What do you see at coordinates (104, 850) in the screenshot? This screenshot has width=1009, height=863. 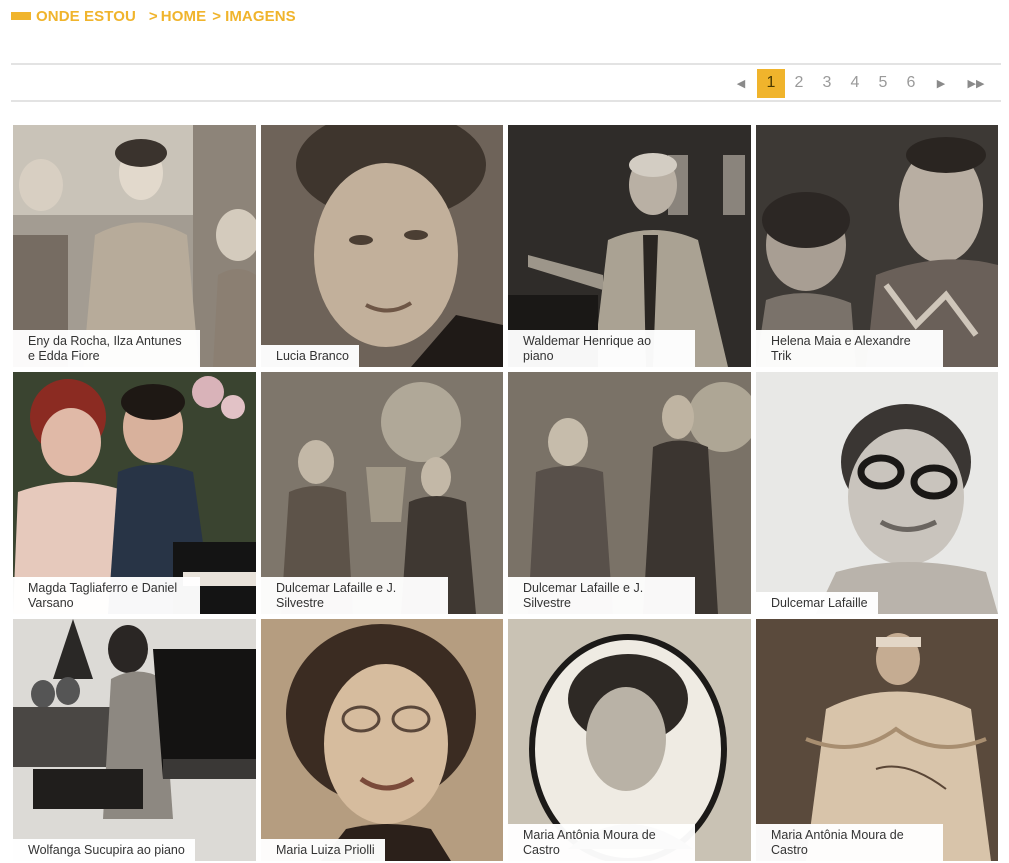 I see `image-caption: Wolfanga Sucupira ao piano` at bounding box center [104, 850].